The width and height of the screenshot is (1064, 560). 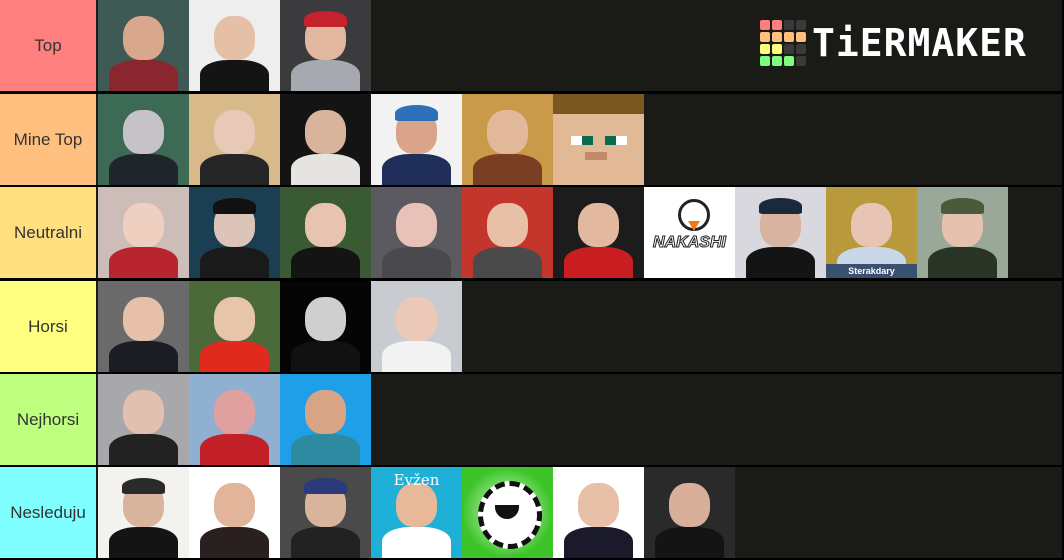 I want to click on item-caption: Evžen, so click(x=416, y=480).